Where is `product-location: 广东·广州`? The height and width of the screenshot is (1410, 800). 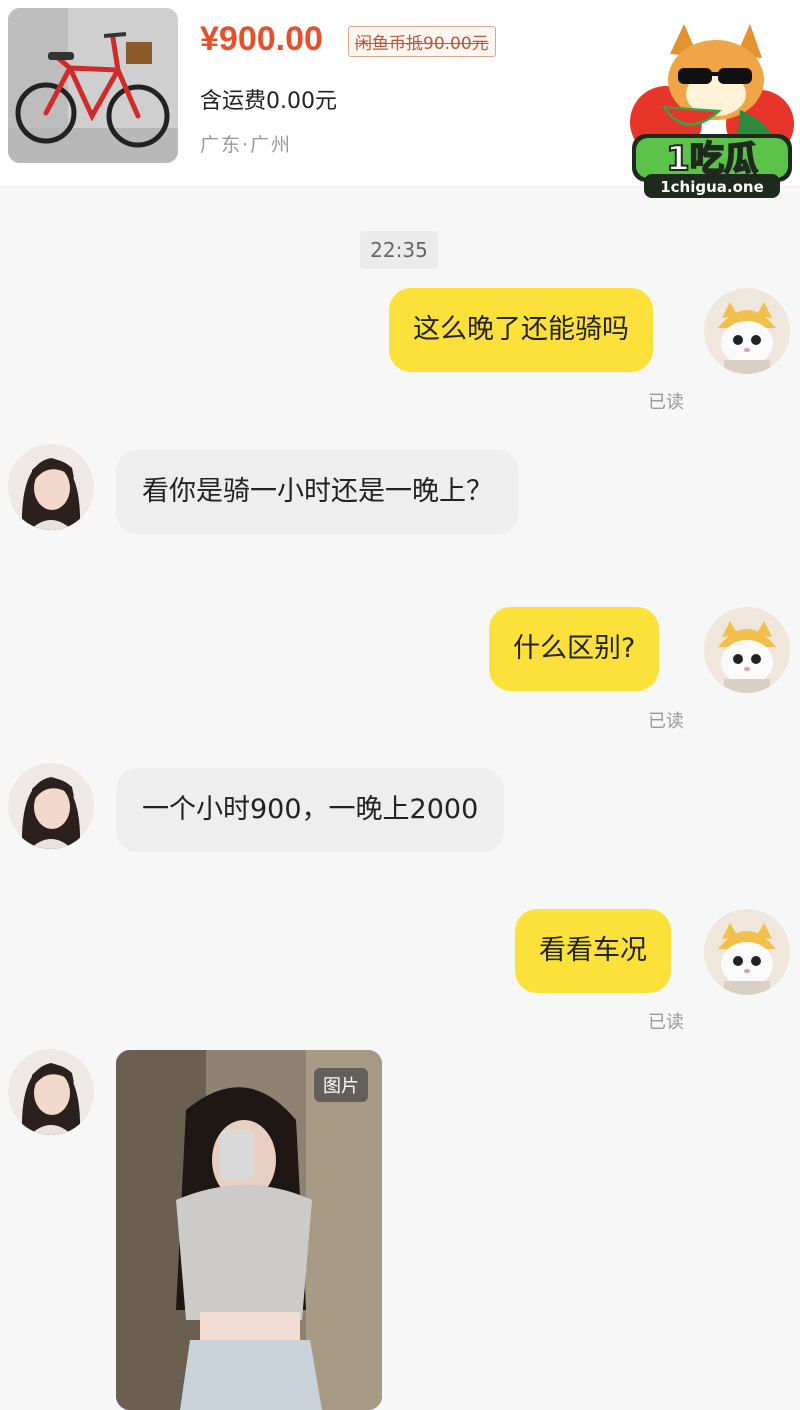
product-location: 广东·广州 is located at coordinates (246, 145).